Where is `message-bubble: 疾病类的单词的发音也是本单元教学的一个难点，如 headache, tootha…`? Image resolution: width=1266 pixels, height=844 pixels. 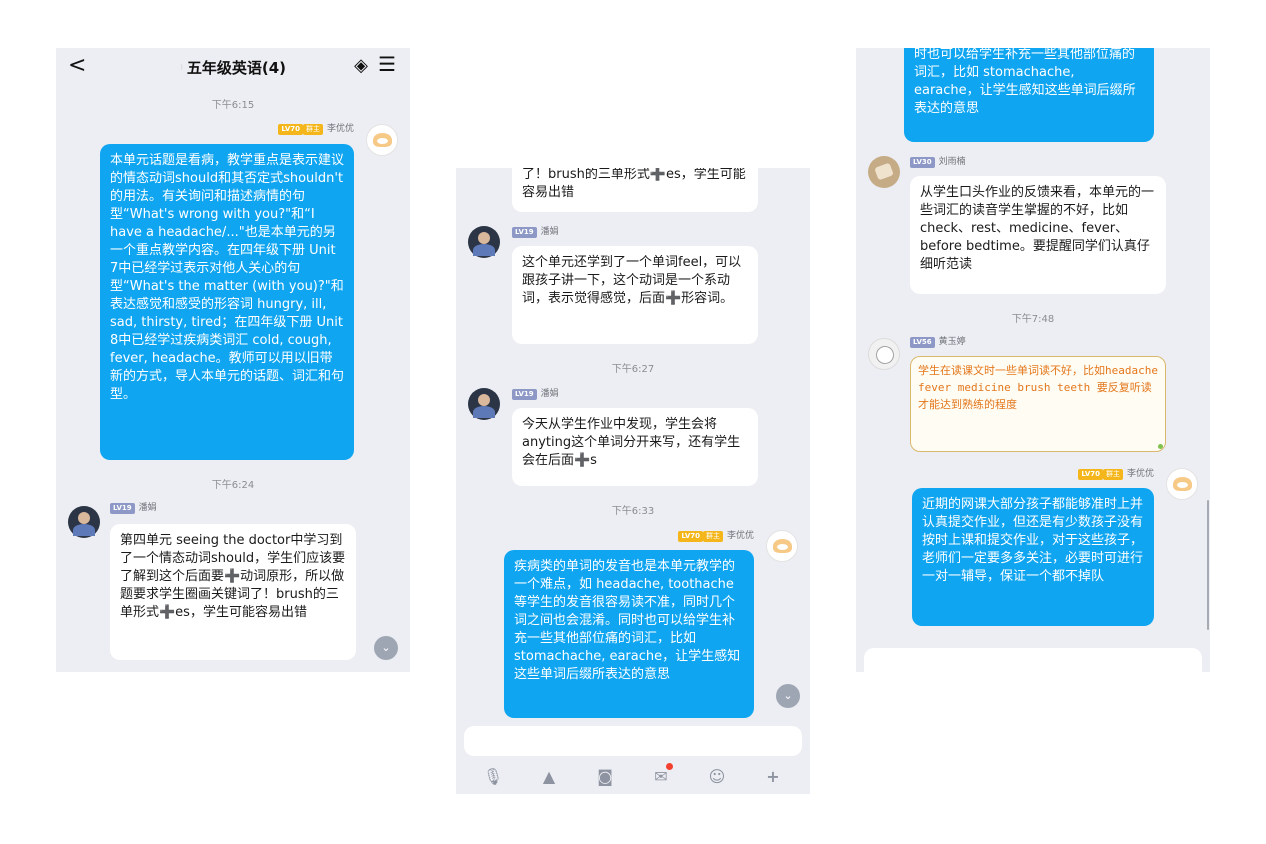
message-bubble: 疾病类的单词的发音也是本单元教学的一个难点，如 headache, tootha… is located at coordinates (629, 634).